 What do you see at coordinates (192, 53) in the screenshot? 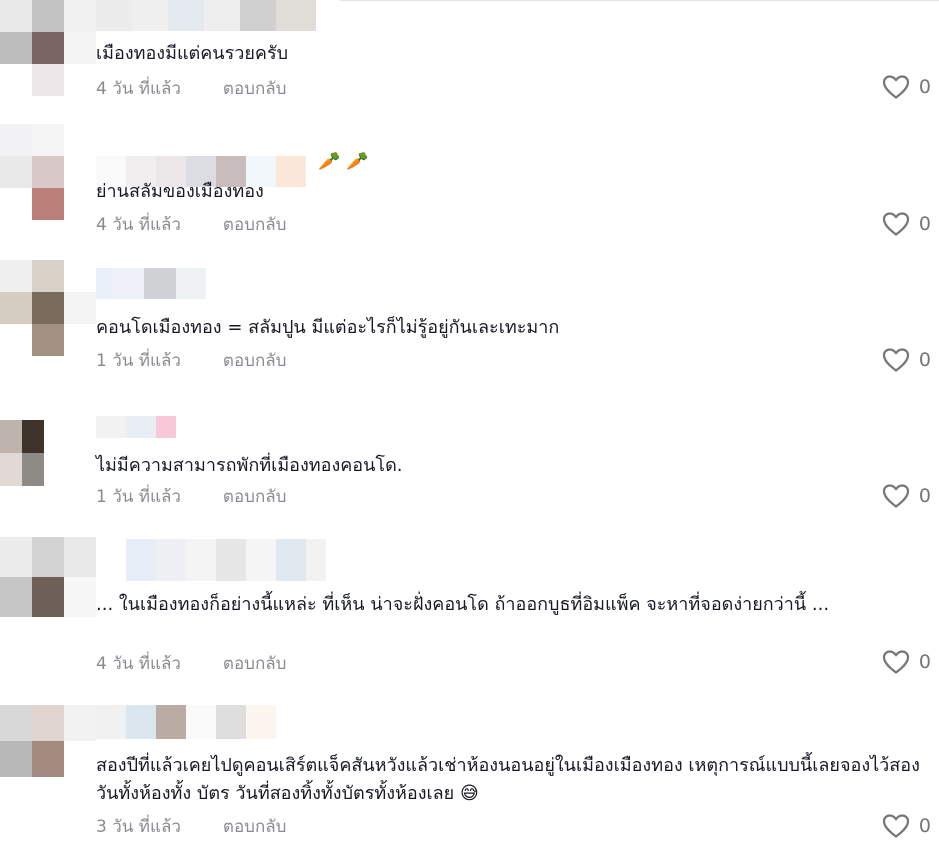
I see `comment-text: เมืองทองมีแต่คนรวยครับ` at bounding box center [192, 53].